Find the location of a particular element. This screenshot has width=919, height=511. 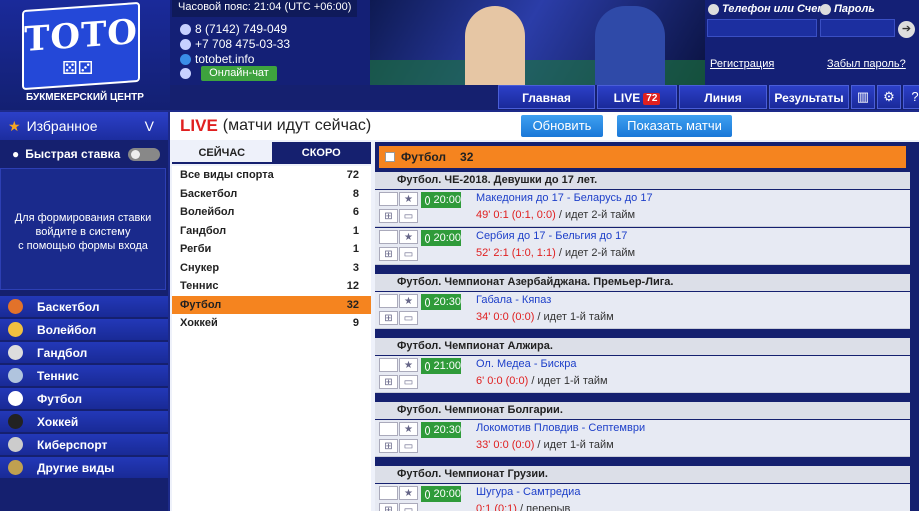

tab-soon: СКОРО is located at coordinates (321, 153).